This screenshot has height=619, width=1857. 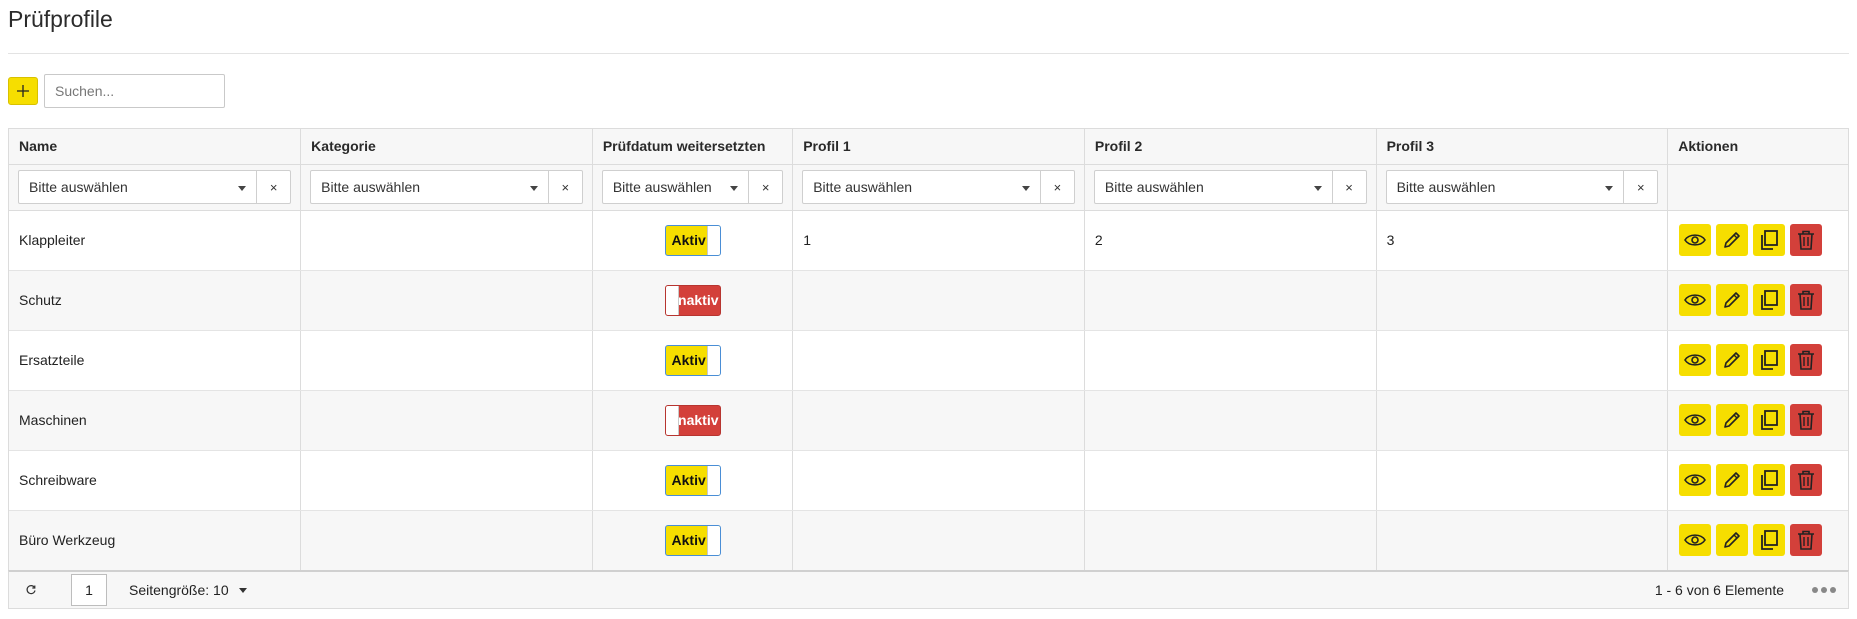 I want to click on column-header-advance: Prüfdatum weitersetzten, so click(x=693, y=147).